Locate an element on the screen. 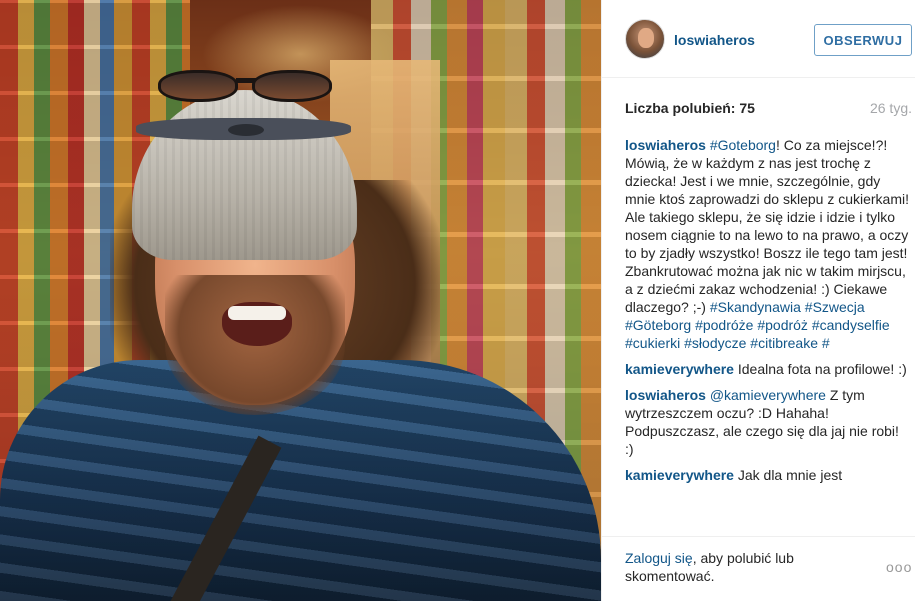 The width and height of the screenshot is (915, 601). hashtag: #Göteborg is located at coordinates (658, 325).